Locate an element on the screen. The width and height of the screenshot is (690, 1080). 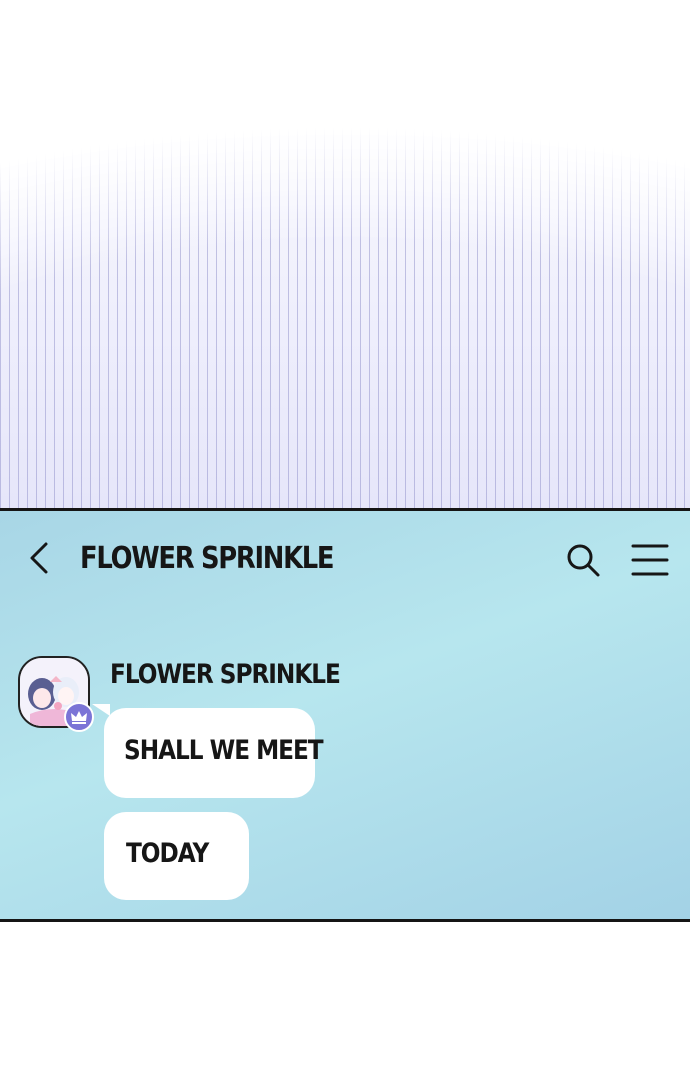
chevron-left-icon is located at coordinates (39, 558).